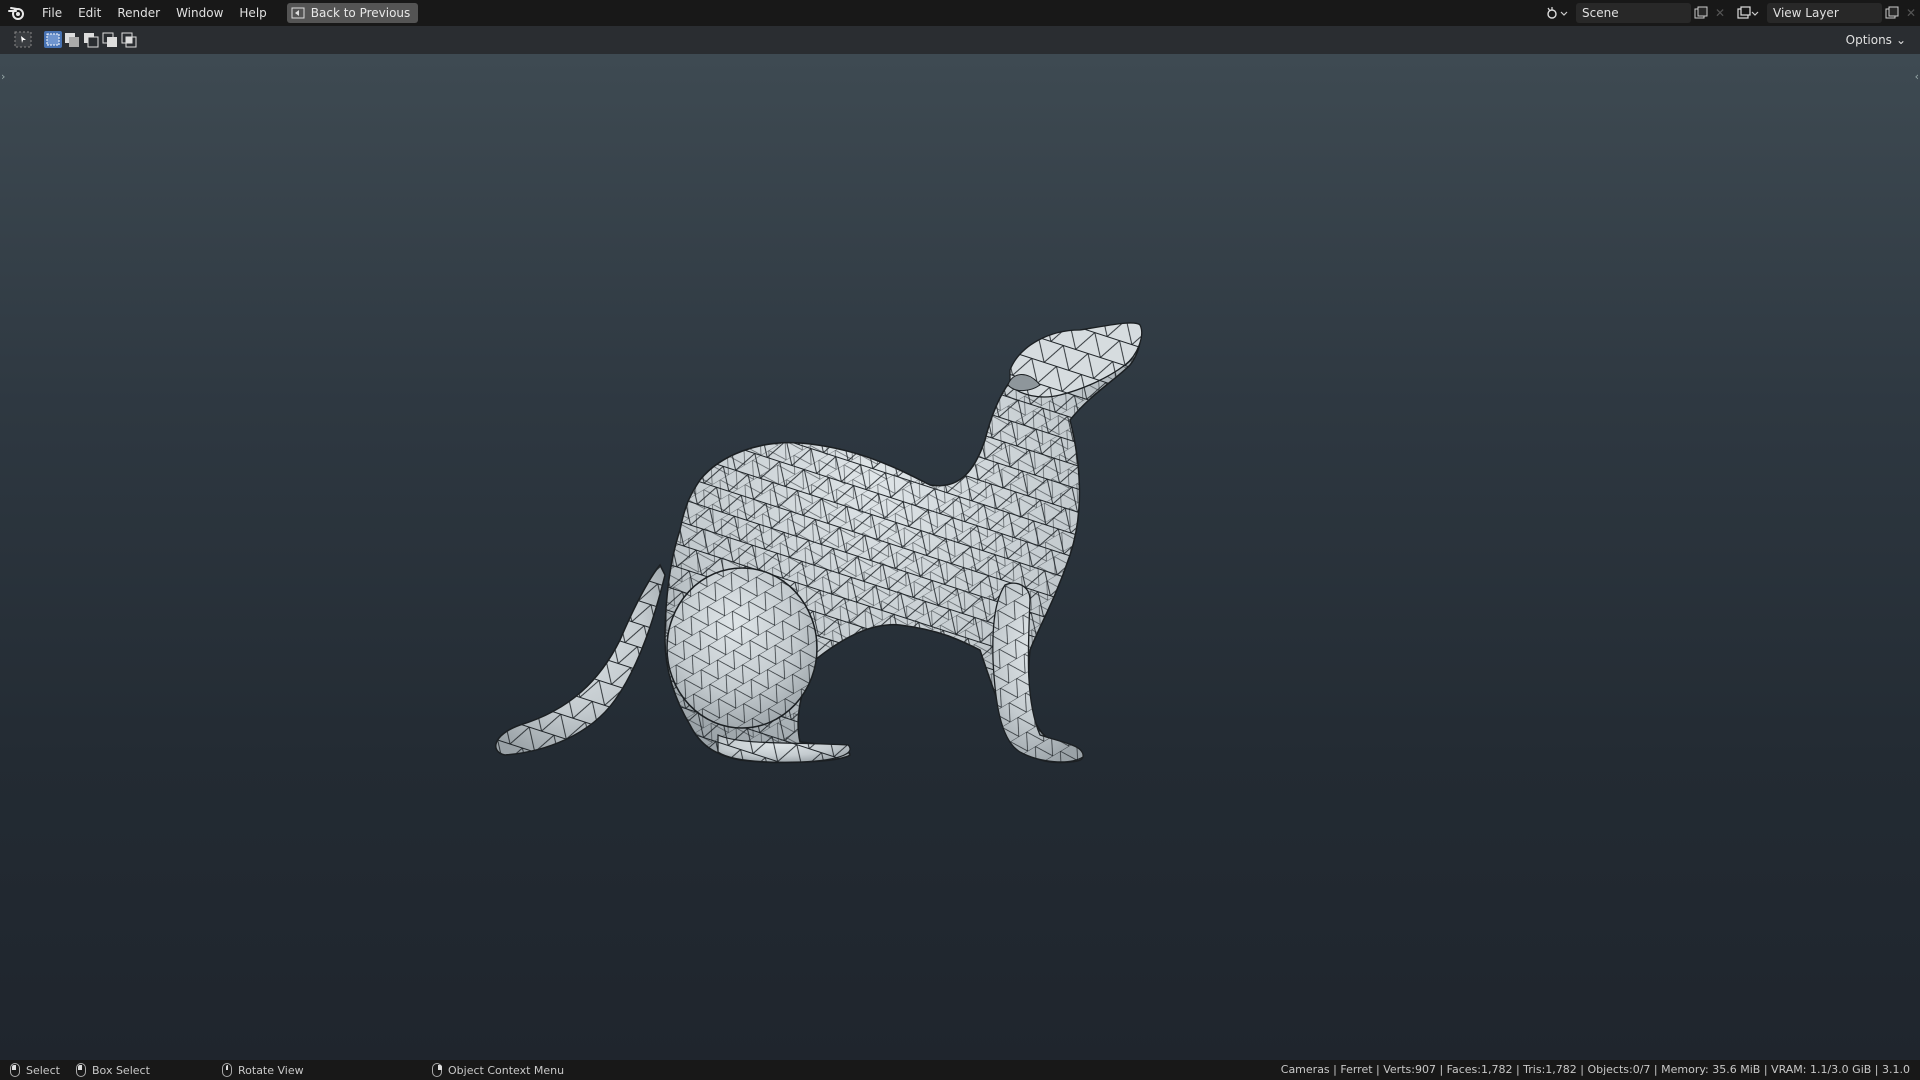 This screenshot has height=1080, width=1920. Describe the element at coordinates (81, 1070) in the screenshot. I see `mouse-drag-icon` at that location.